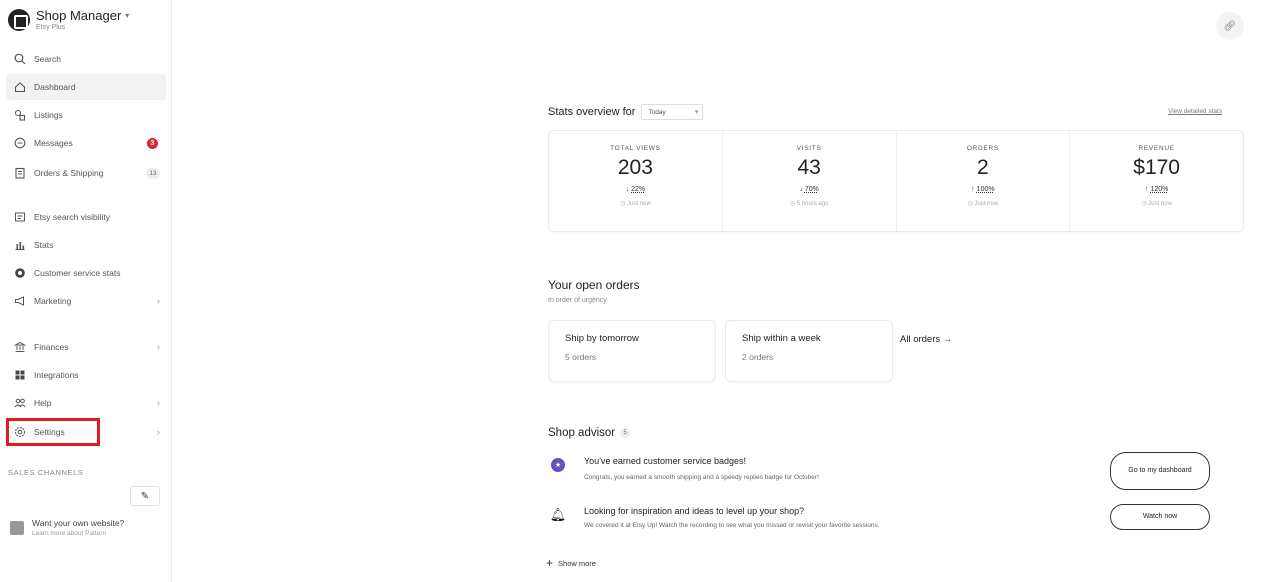 The image size is (1272, 582). Describe the element at coordinates (635, 148) in the screenshot. I see `stat-label: TOTAL VIEWS` at that location.